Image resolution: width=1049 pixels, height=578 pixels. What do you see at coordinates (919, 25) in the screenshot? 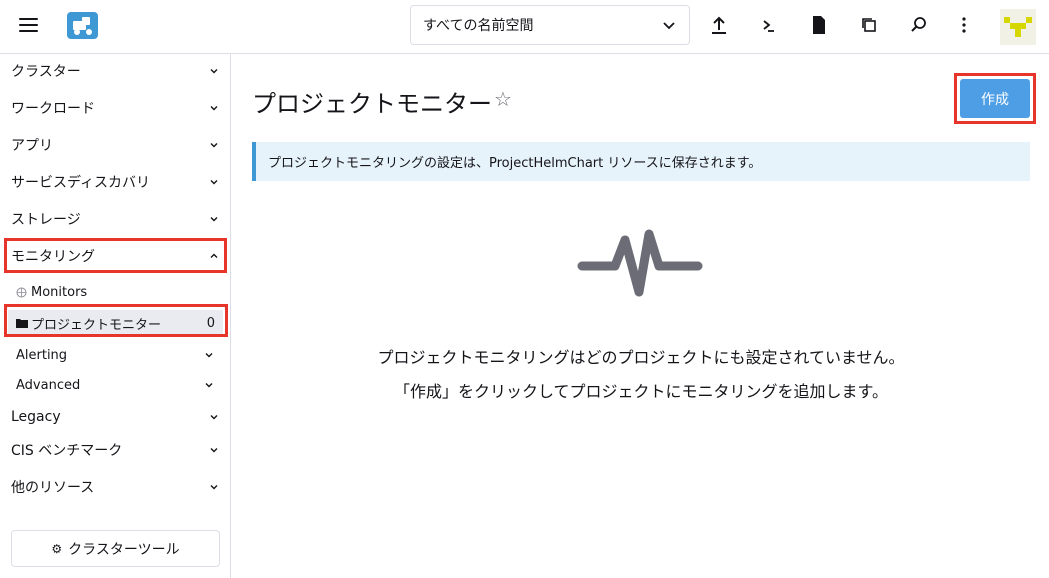
I see `search-icon` at bounding box center [919, 25].